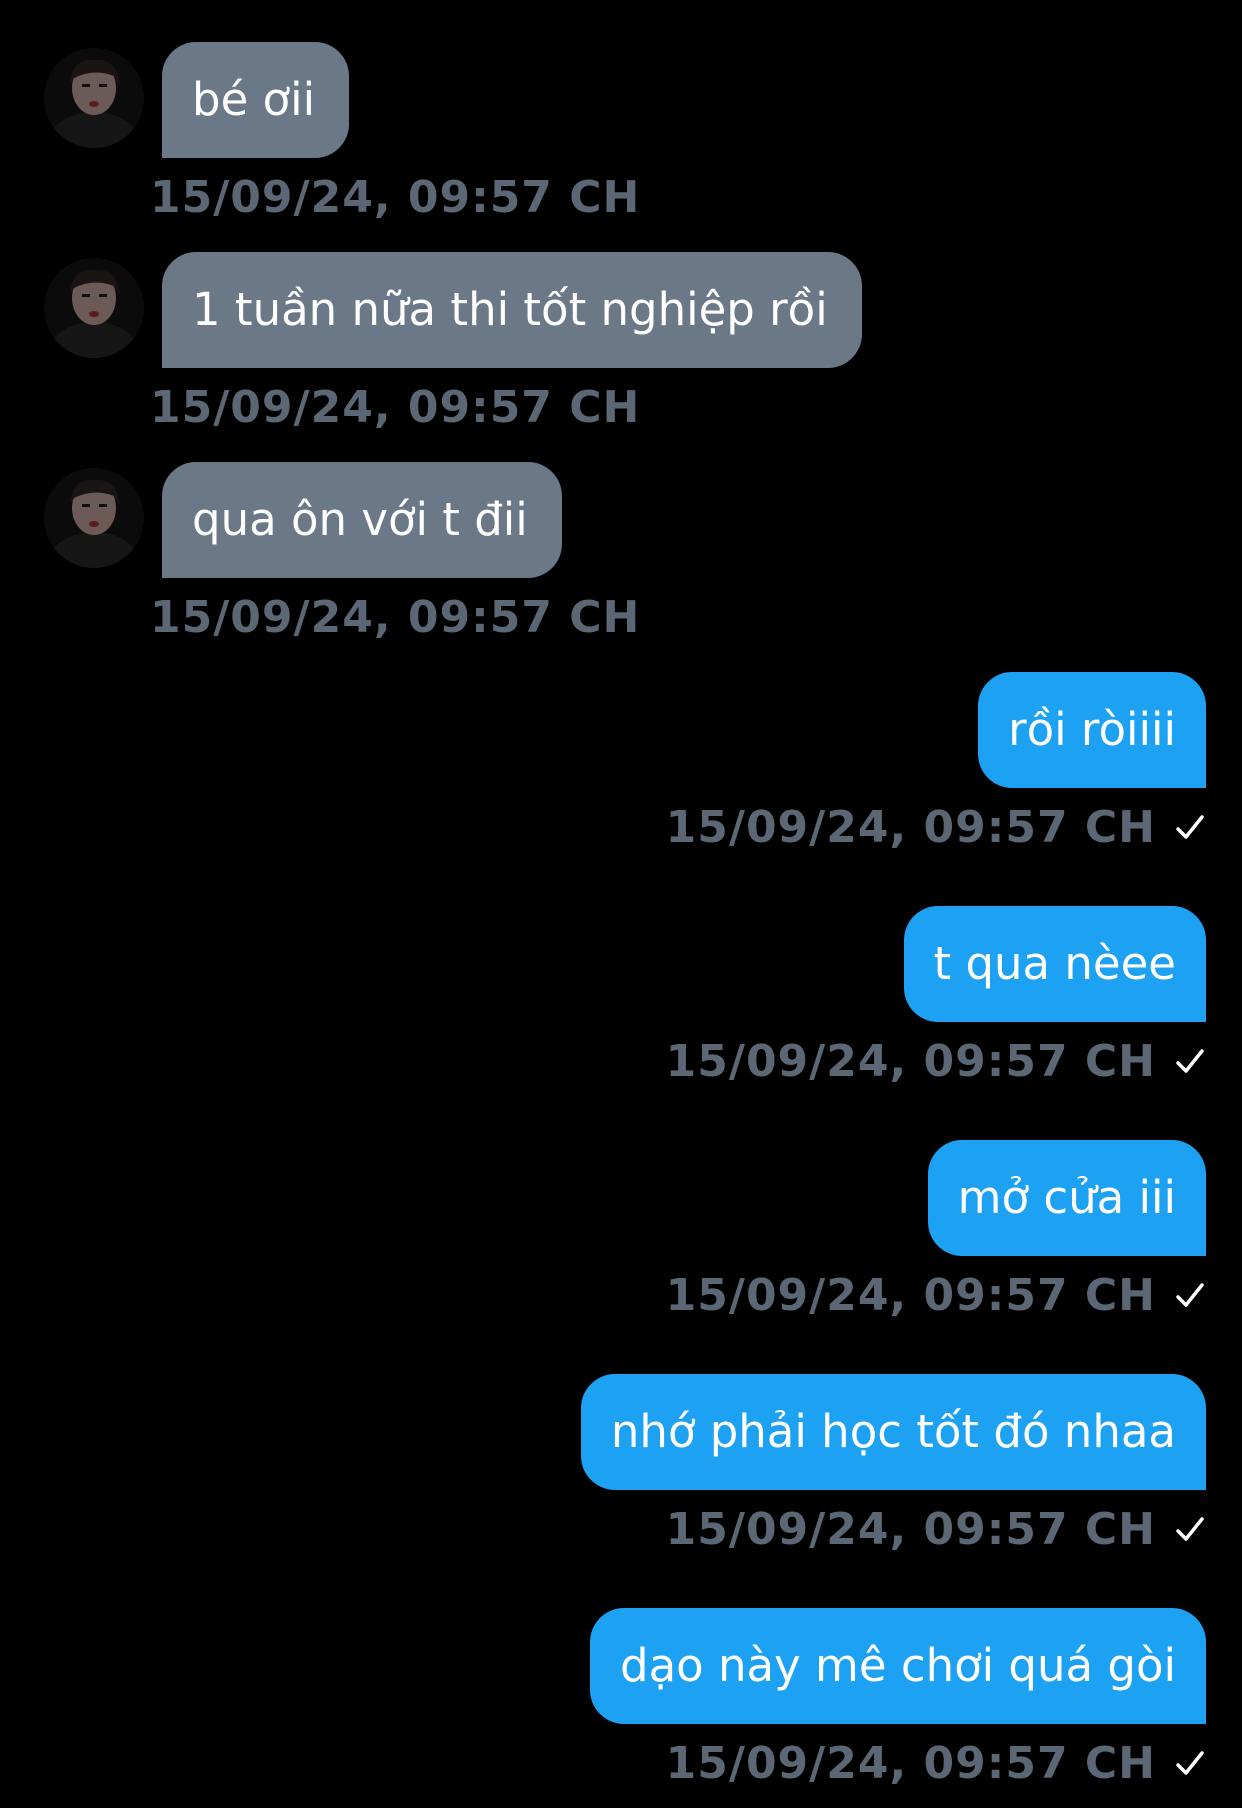 The image size is (1242, 1808). I want to click on incoming-message-bubble: 1 tuần nữa thi tốt nghiệp rồi, so click(512, 310).